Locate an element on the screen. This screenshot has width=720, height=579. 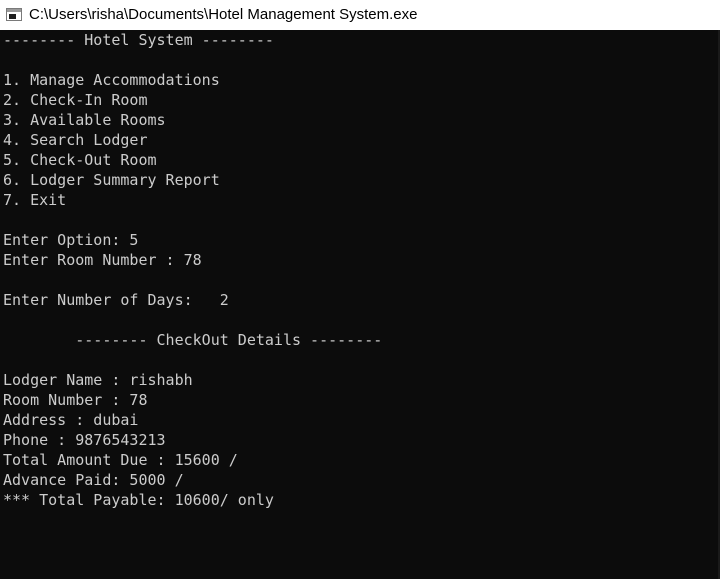
menu-option-manage-accommodations: 1. Manage Accommodations is located at coordinates (111, 80).